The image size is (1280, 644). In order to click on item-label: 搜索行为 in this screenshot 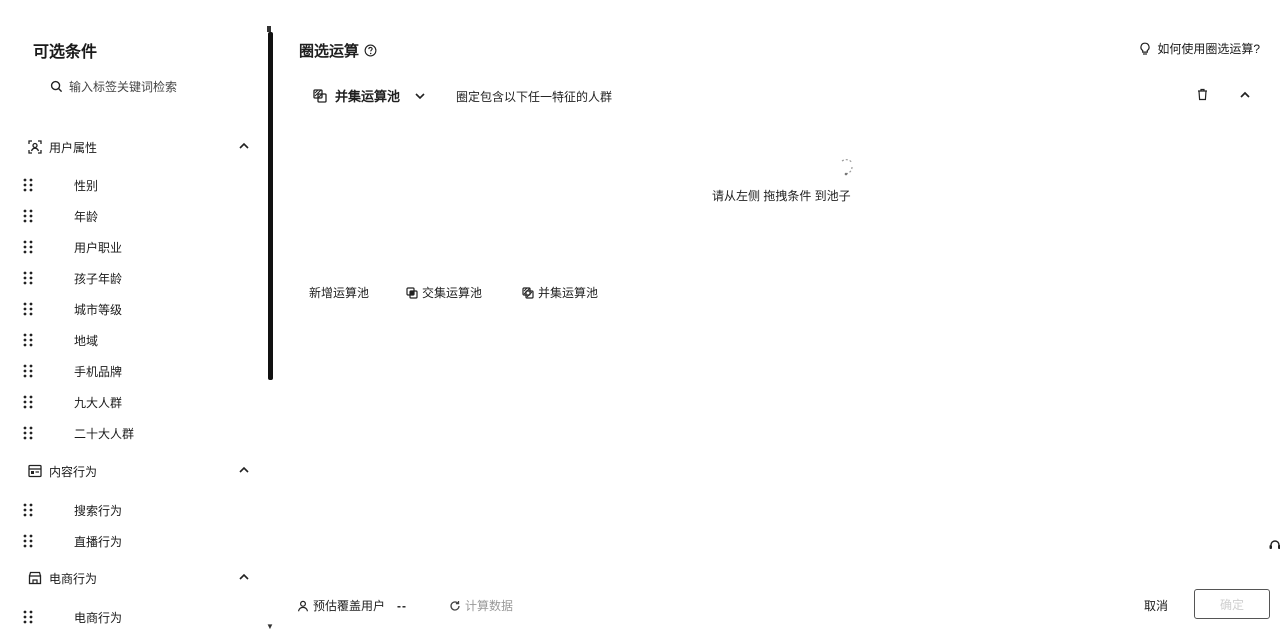, I will do `click(98, 510)`.